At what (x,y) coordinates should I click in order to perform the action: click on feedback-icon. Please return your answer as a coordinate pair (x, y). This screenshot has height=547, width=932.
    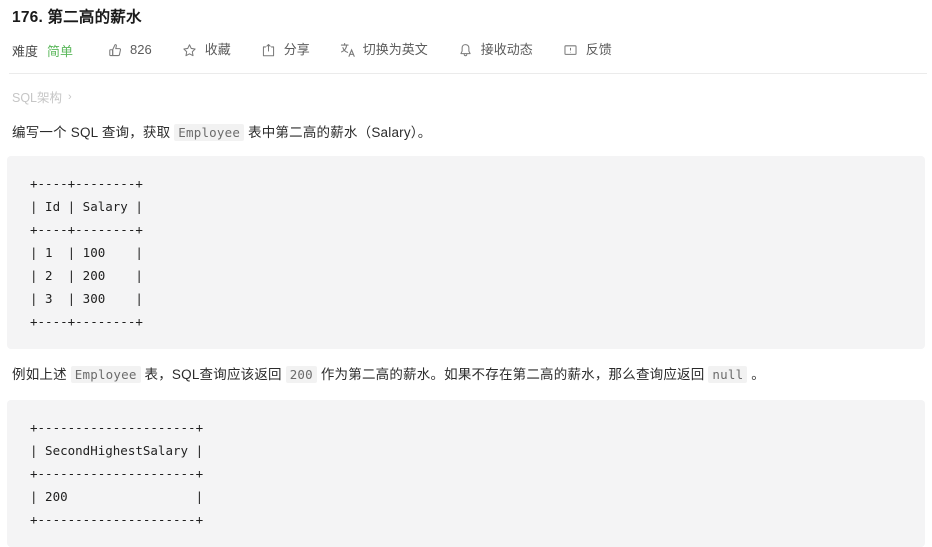
    Looking at the image, I should click on (571, 50).